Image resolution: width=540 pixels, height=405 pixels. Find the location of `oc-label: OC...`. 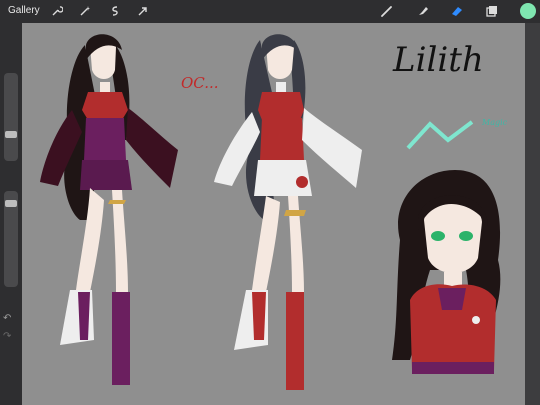

oc-label: OC... is located at coordinates (200, 83).